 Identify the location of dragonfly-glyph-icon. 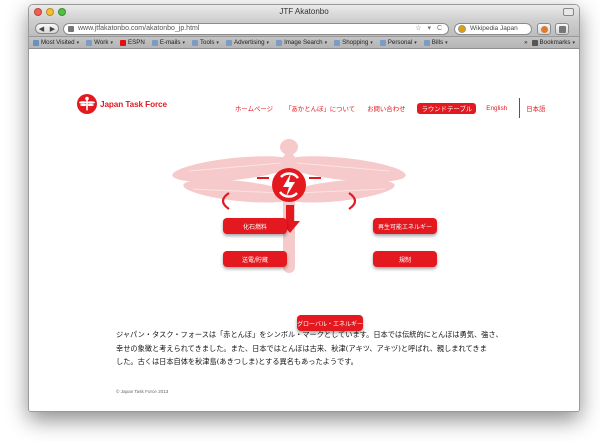
(87, 103).